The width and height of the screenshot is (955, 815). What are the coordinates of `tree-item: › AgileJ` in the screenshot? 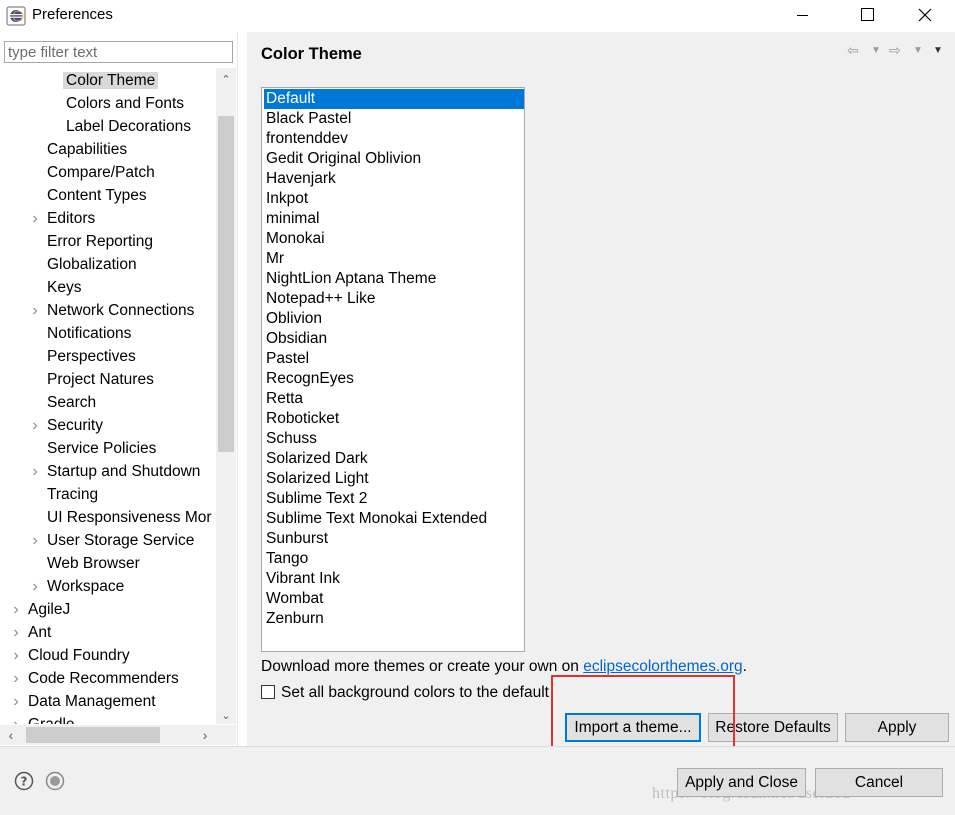 It's located at (42, 610).